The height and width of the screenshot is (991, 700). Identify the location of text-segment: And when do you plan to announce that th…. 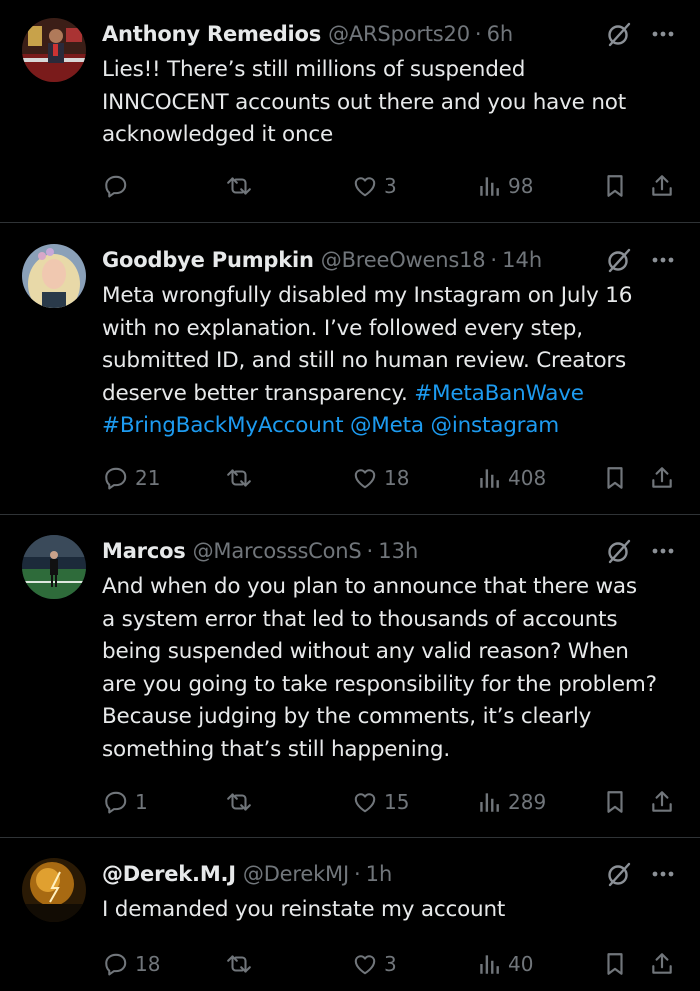
(369, 586).